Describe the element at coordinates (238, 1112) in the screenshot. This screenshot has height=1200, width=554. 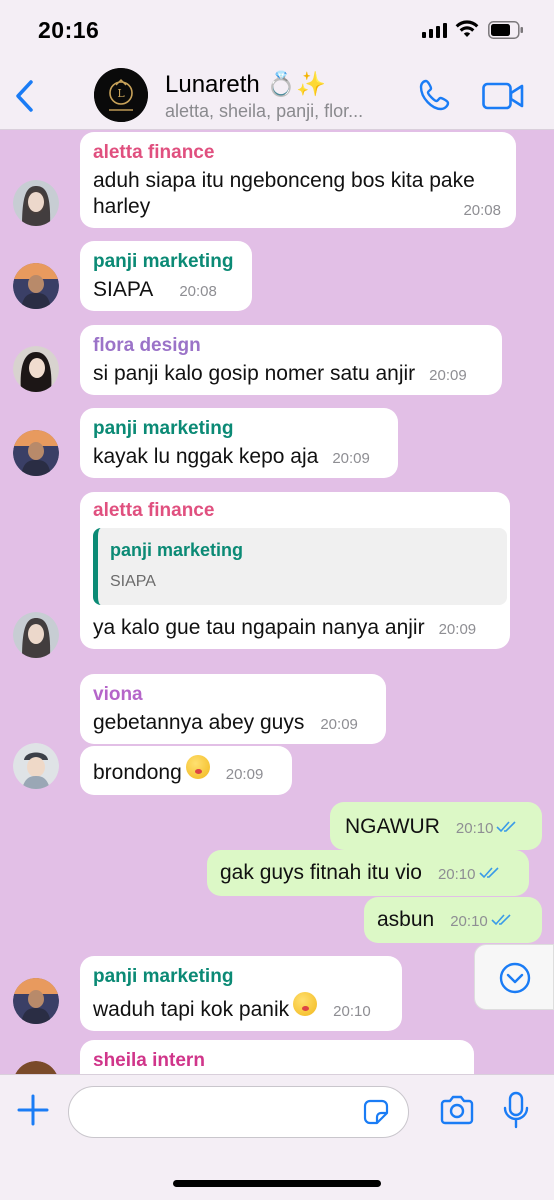
I see `message-input` at that location.